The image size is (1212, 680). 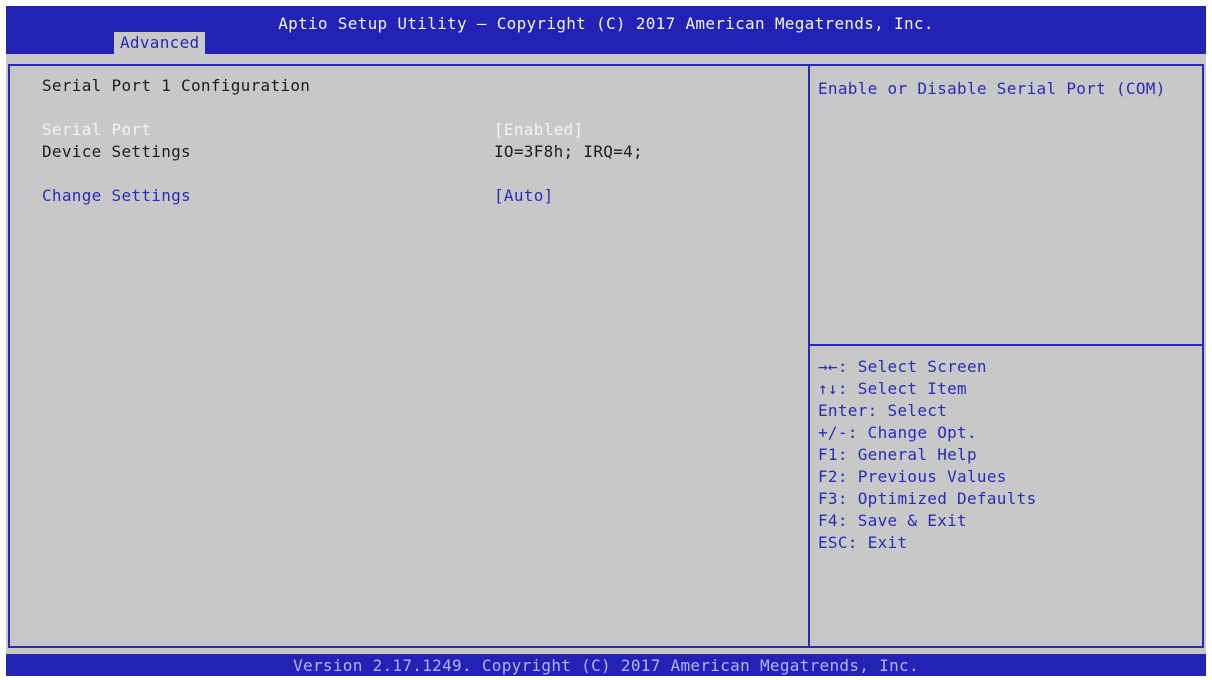 What do you see at coordinates (892, 388) in the screenshot?
I see `key-select-item: ↑↓: Select Item` at bounding box center [892, 388].